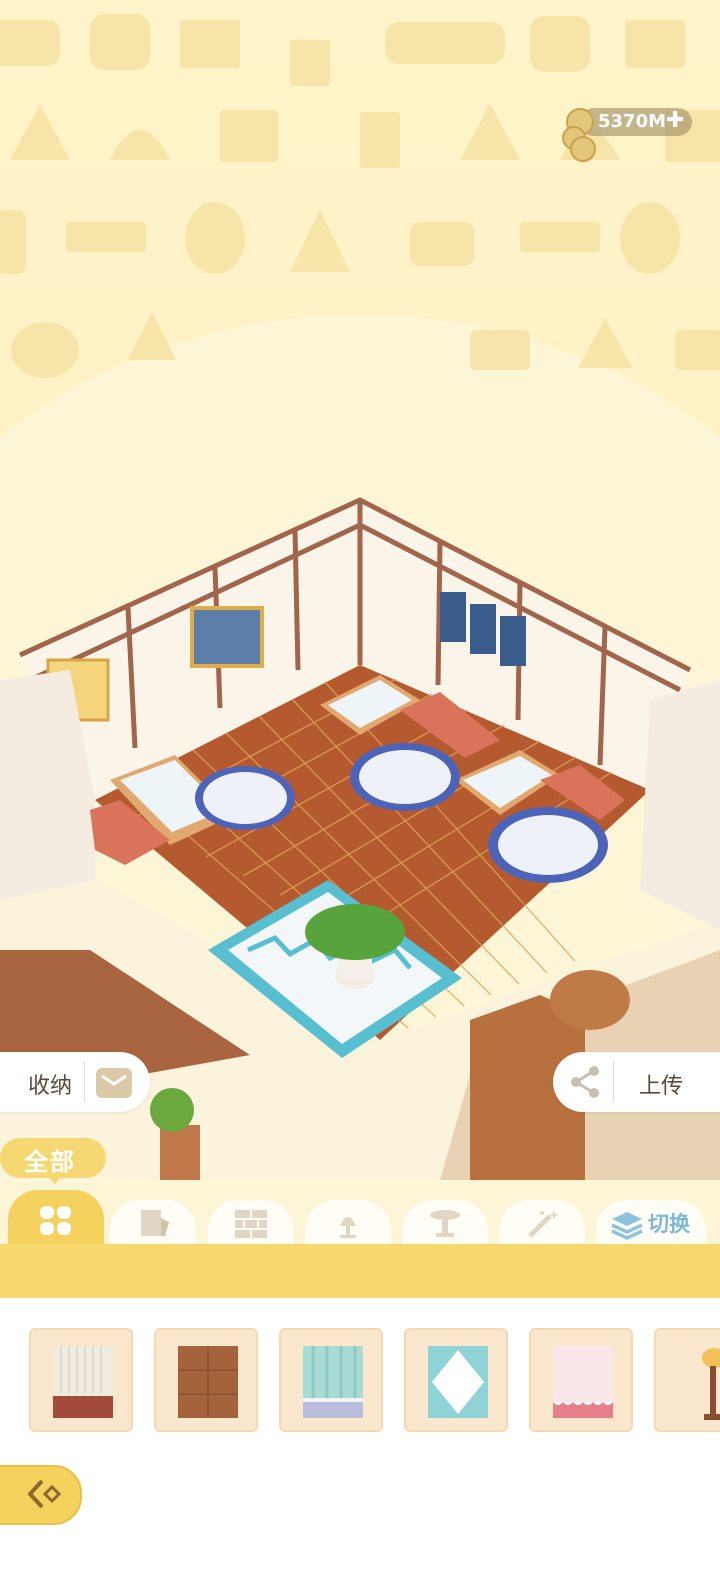 The width and height of the screenshot is (720, 1588). I want to click on tab-switch-label: 切换, so click(669, 1224).